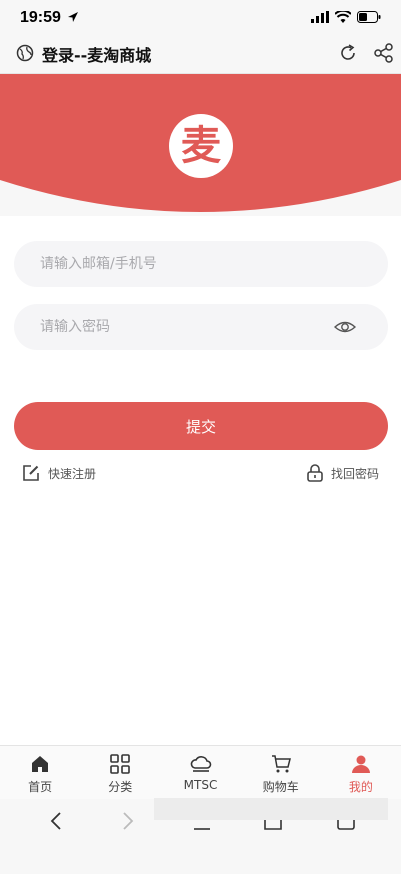 The image size is (401, 874). I want to click on tab-label: 购物车, so click(280, 787).